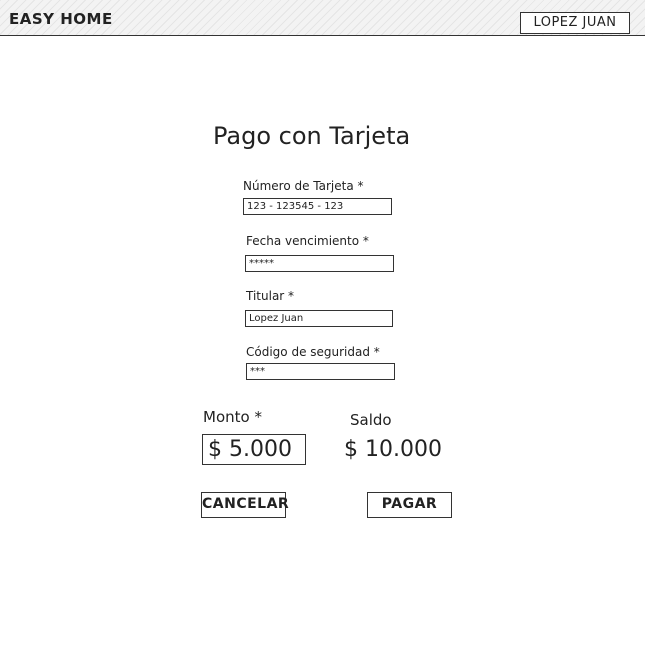 The image size is (645, 645). Describe the element at coordinates (254, 449) in the screenshot. I see `monto-input: $ 5.000` at that location.